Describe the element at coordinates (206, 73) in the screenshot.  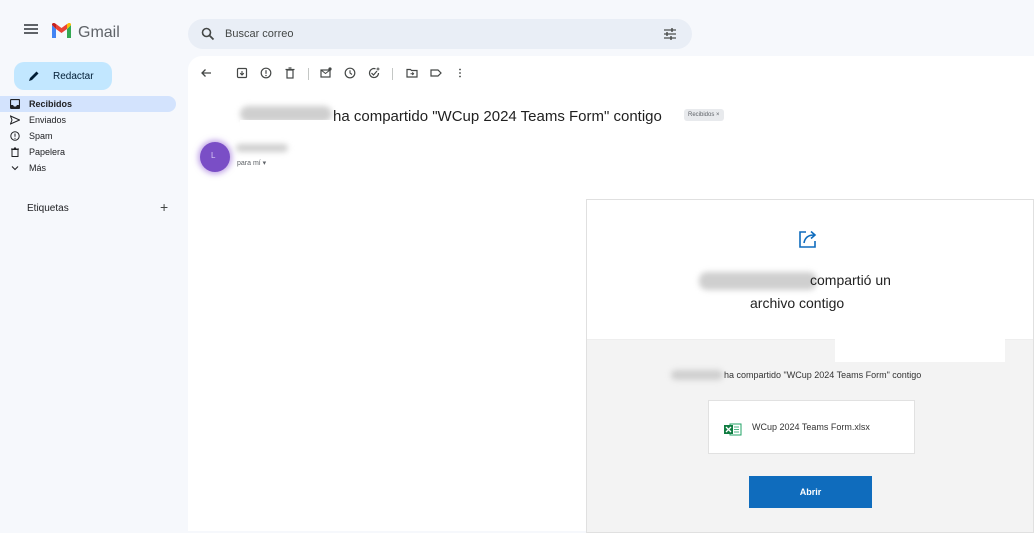
I see `back-icon` at that location.